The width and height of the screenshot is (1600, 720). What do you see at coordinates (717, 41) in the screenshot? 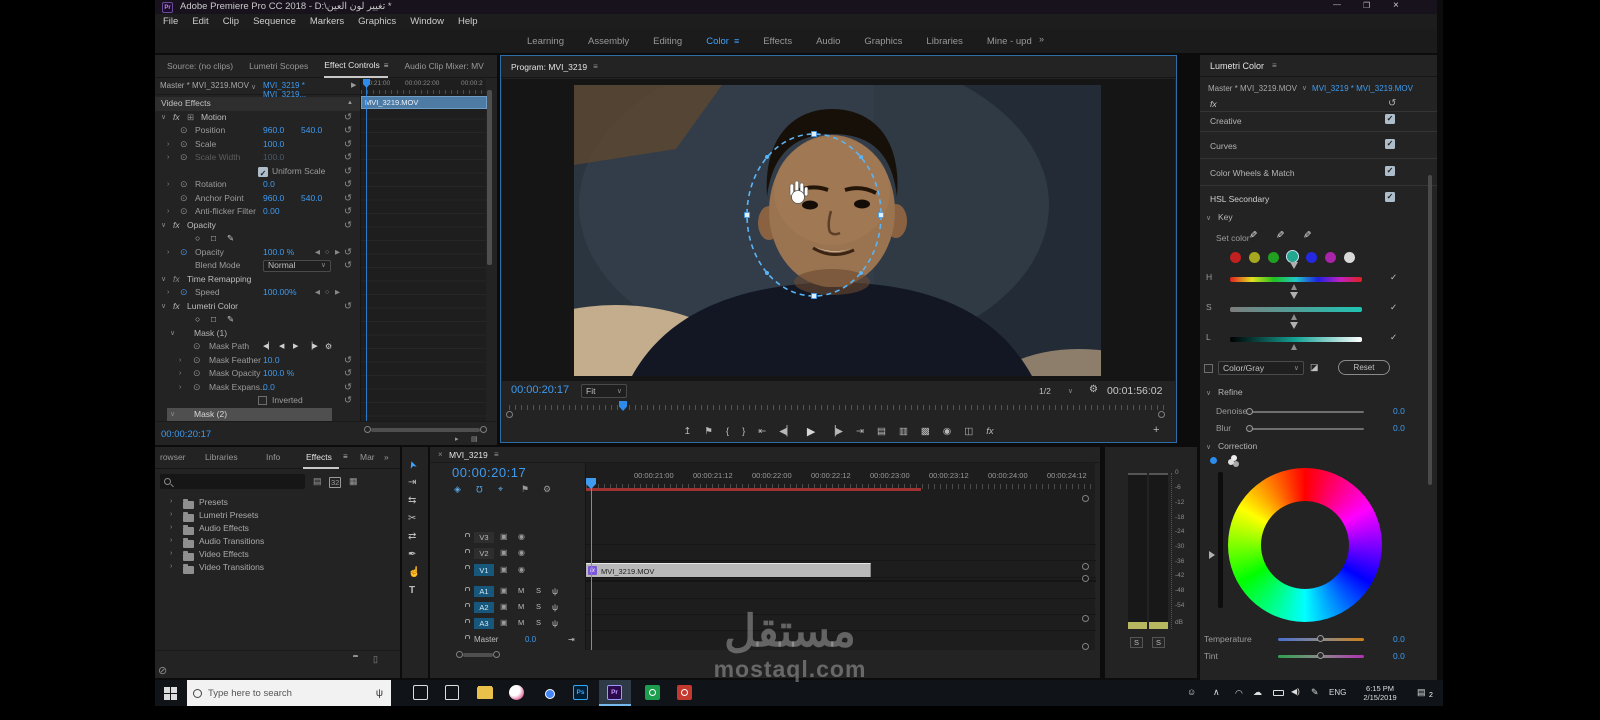
I see `workspace-tab-color: Color` at bounding box center [717, 41].